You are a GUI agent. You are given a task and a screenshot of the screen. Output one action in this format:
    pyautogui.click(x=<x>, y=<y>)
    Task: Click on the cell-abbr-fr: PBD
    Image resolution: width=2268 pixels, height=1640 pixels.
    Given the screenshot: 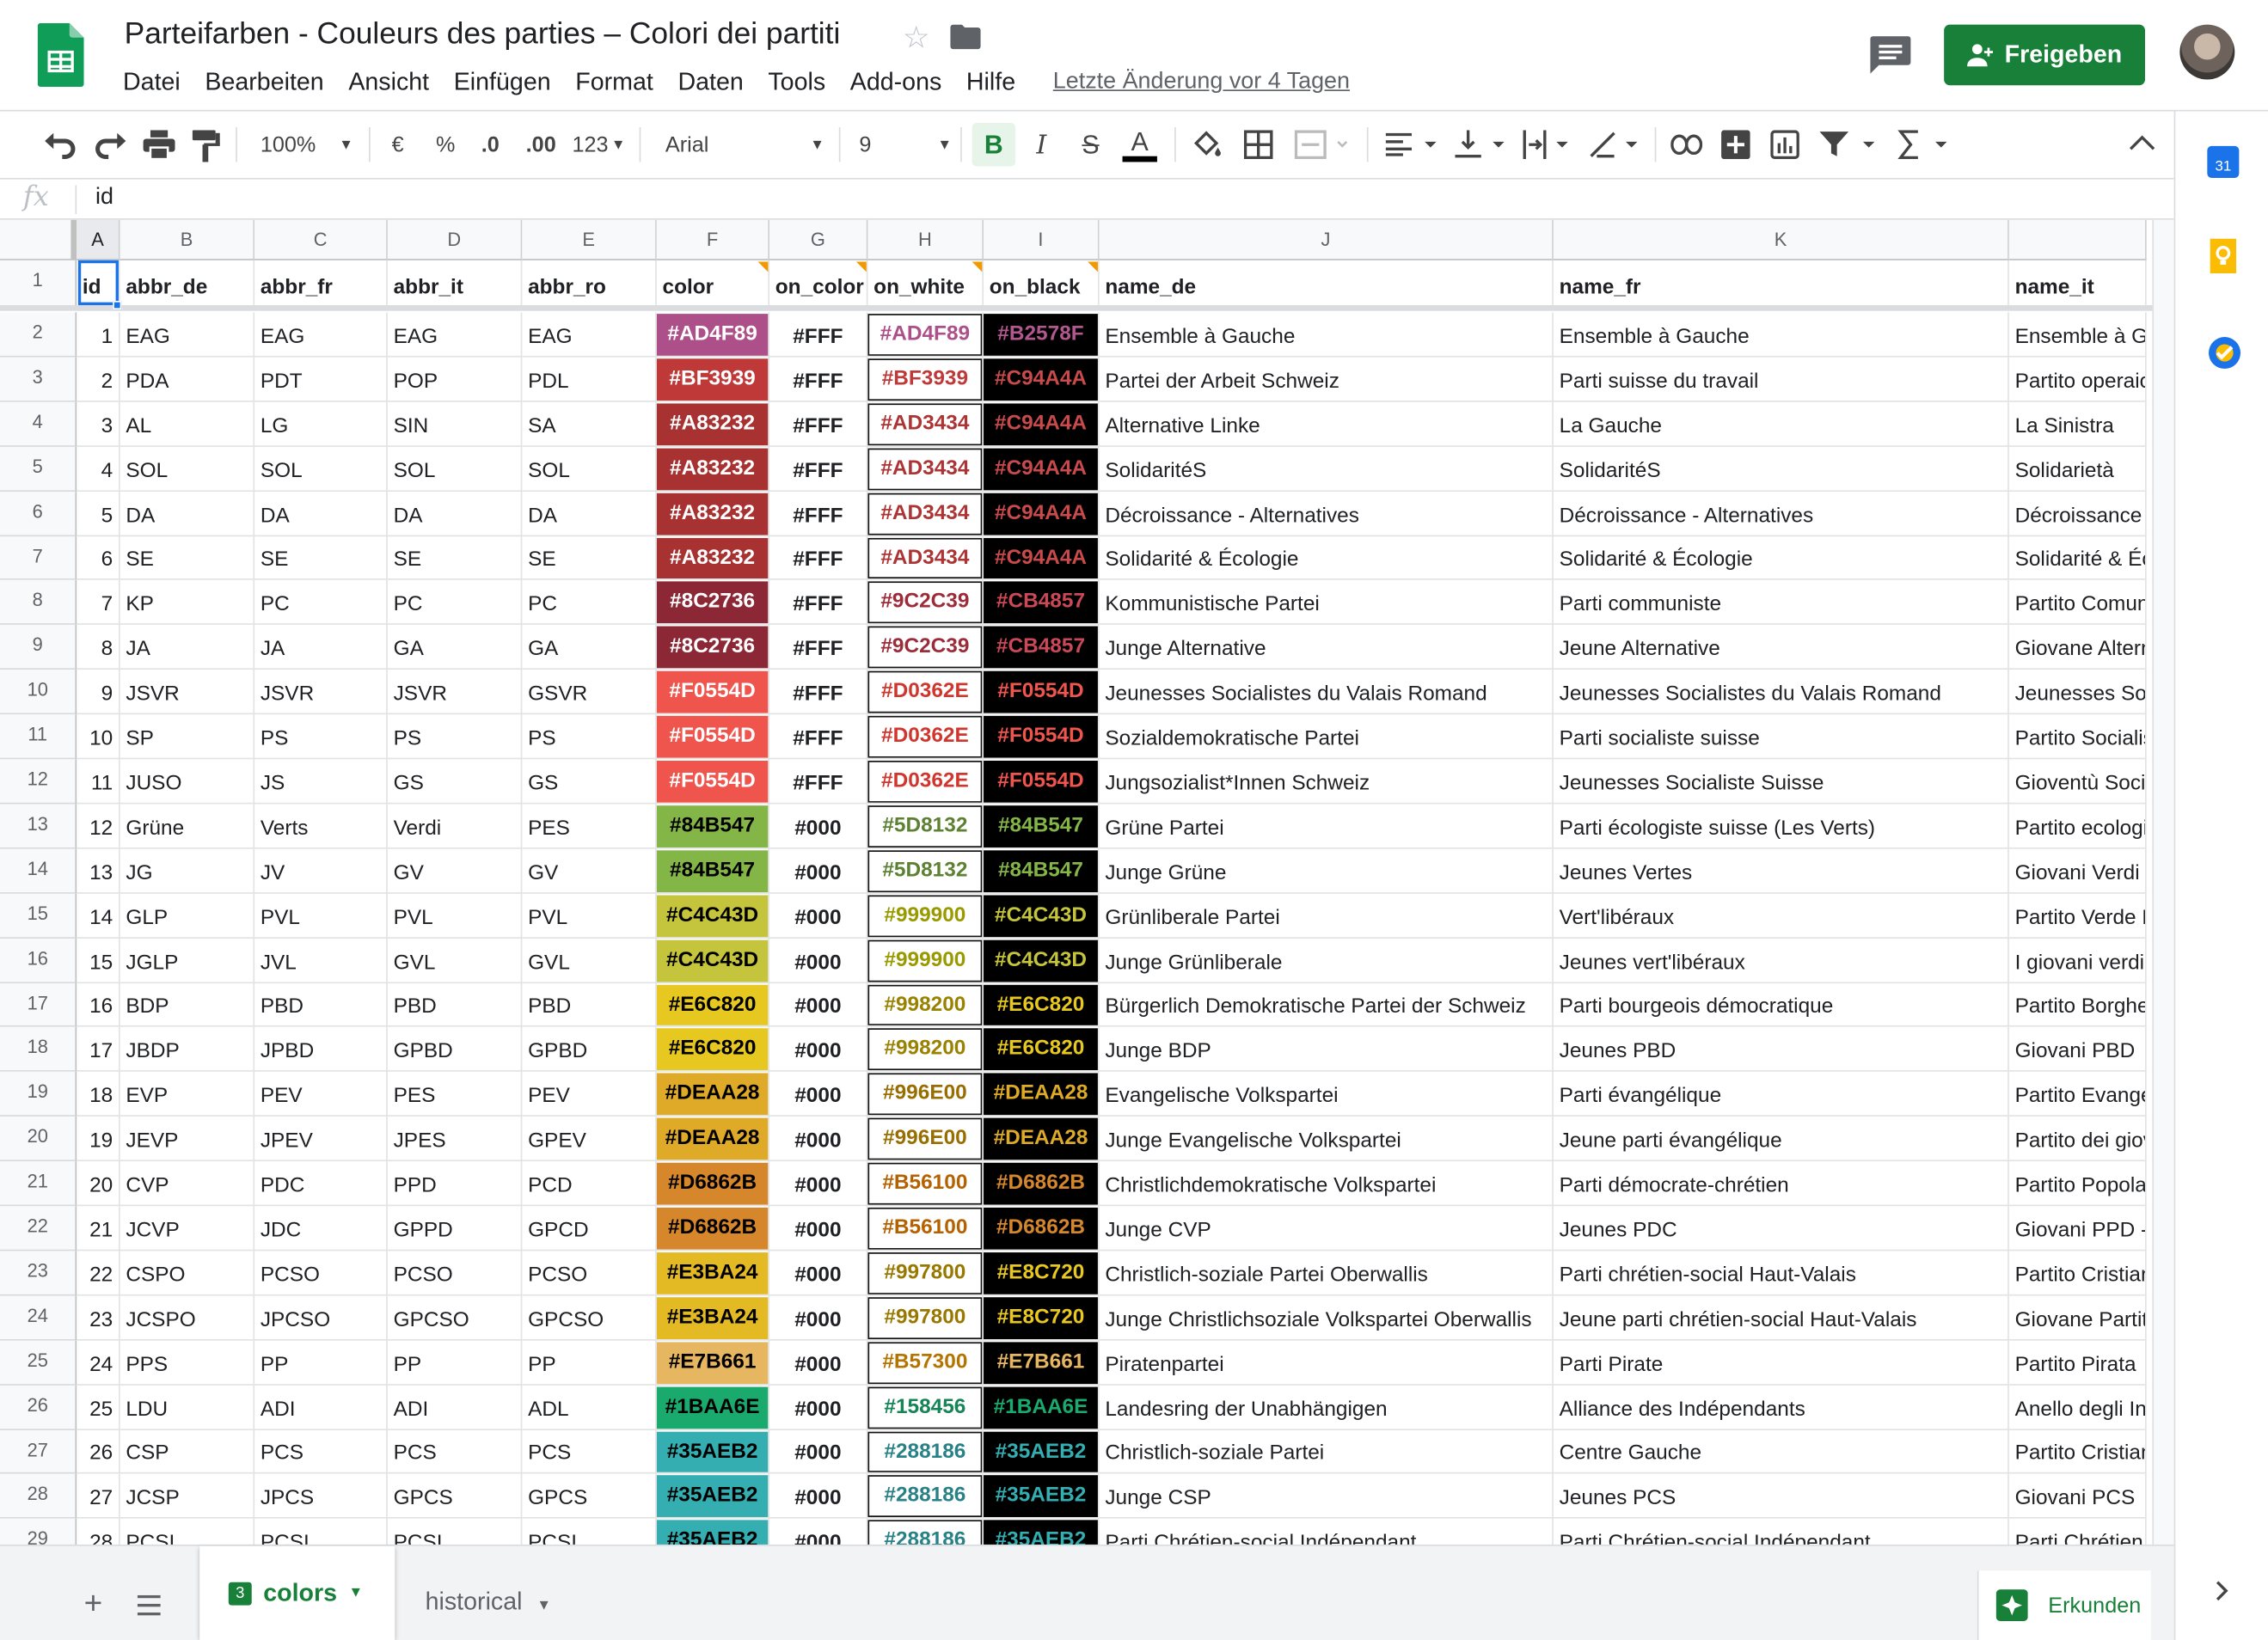 What is the action you would take?
    pyautogui.click(x=321, y=1005)
    